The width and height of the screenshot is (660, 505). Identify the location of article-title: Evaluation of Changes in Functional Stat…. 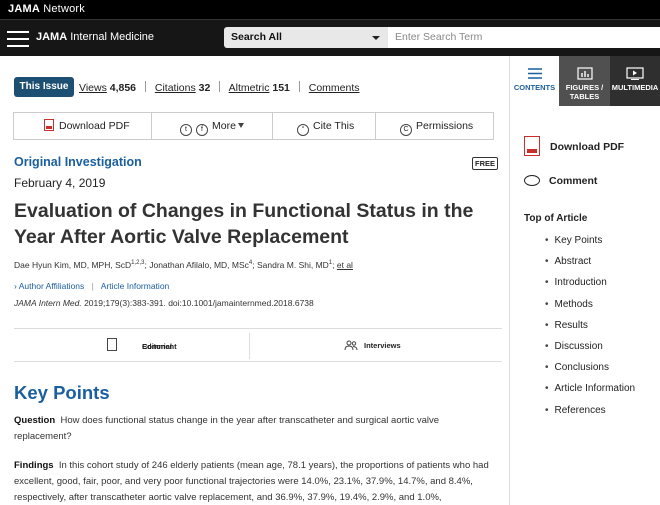
(244, 224).